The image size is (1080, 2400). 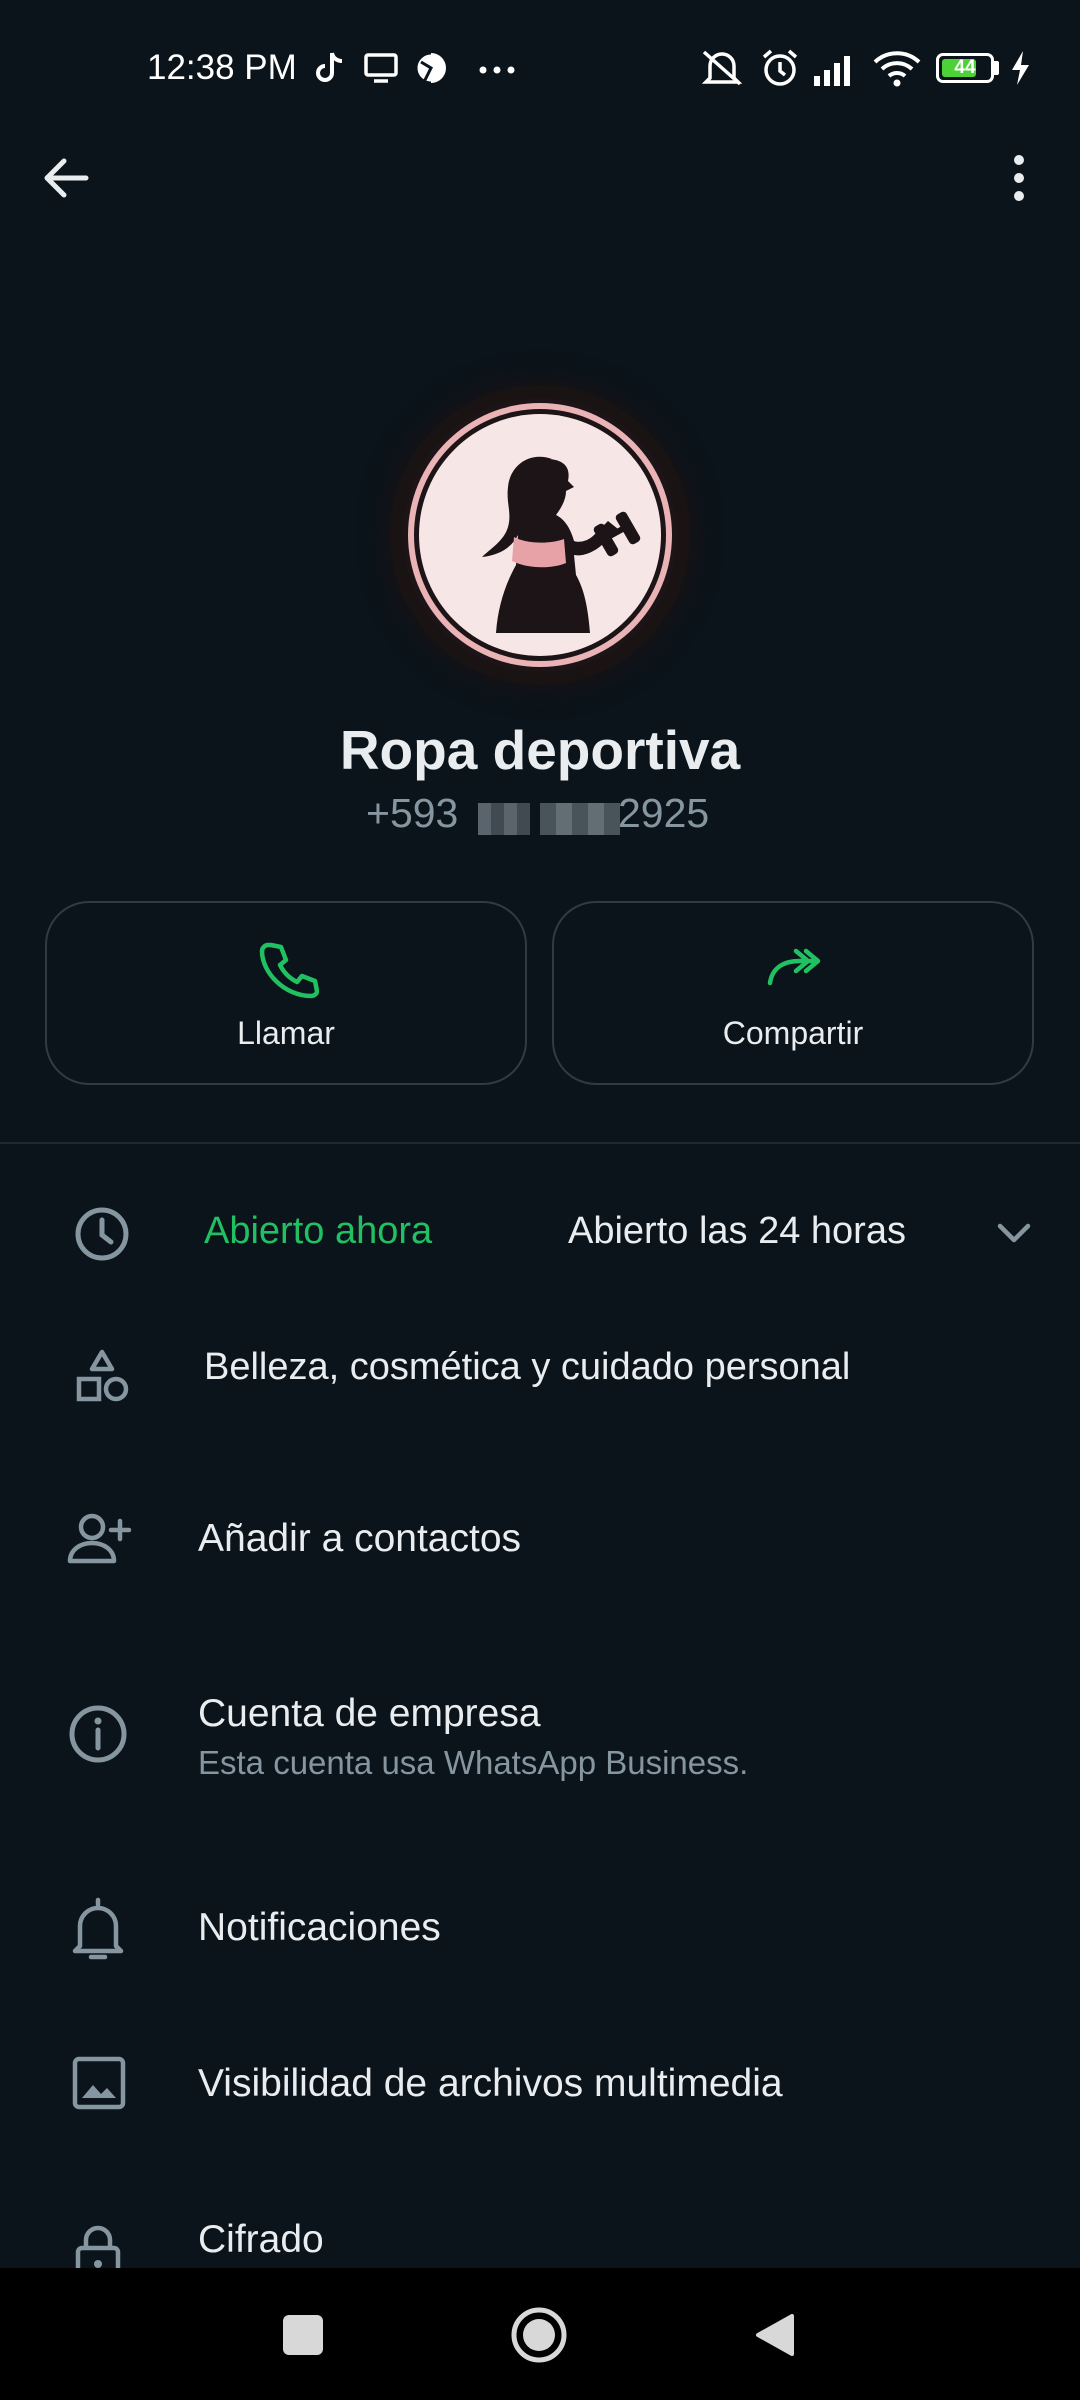 I want to click on tiktok-icon, so click(x=329, y=67).